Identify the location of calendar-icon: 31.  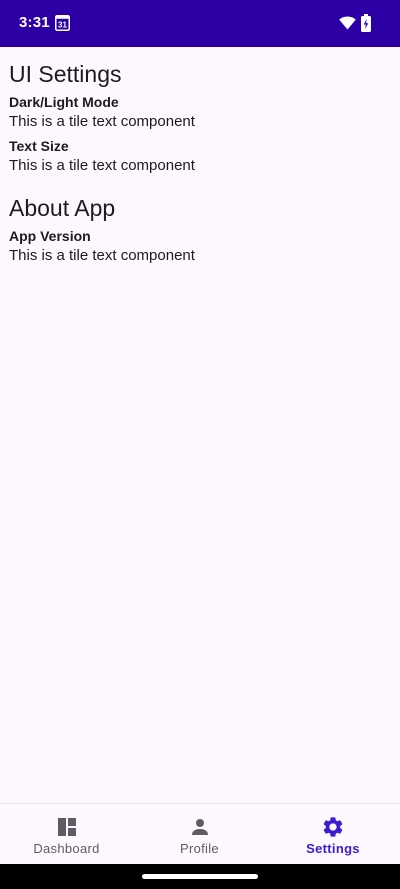
(62, 23).